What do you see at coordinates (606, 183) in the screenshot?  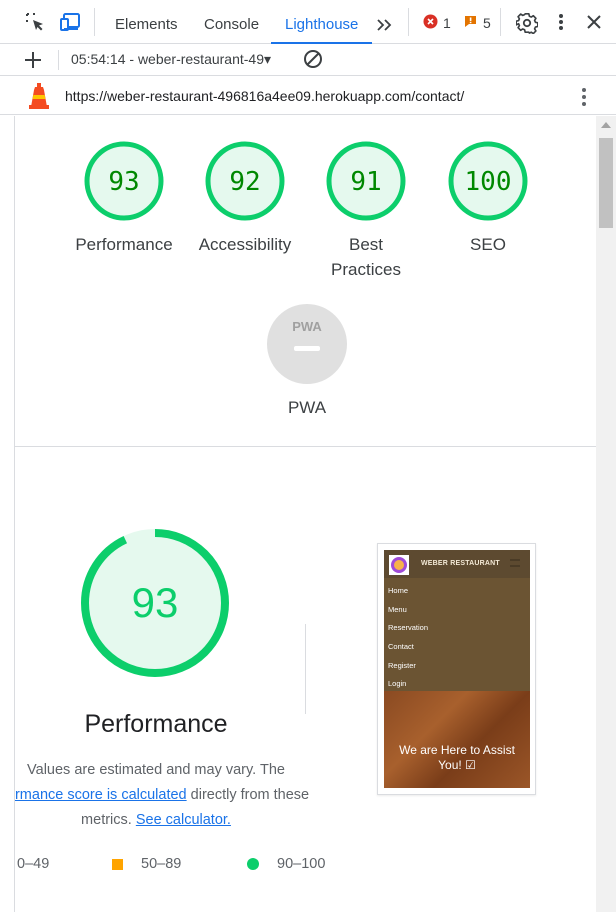 I see `scrollbar-thumb` at bounding box center [606, 183].